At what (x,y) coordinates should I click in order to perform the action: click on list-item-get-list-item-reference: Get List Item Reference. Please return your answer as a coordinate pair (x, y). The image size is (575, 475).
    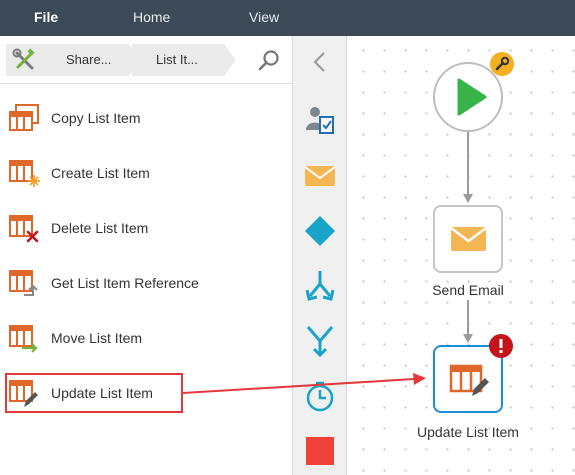
    Looking at the image, I should click on (146, 283).